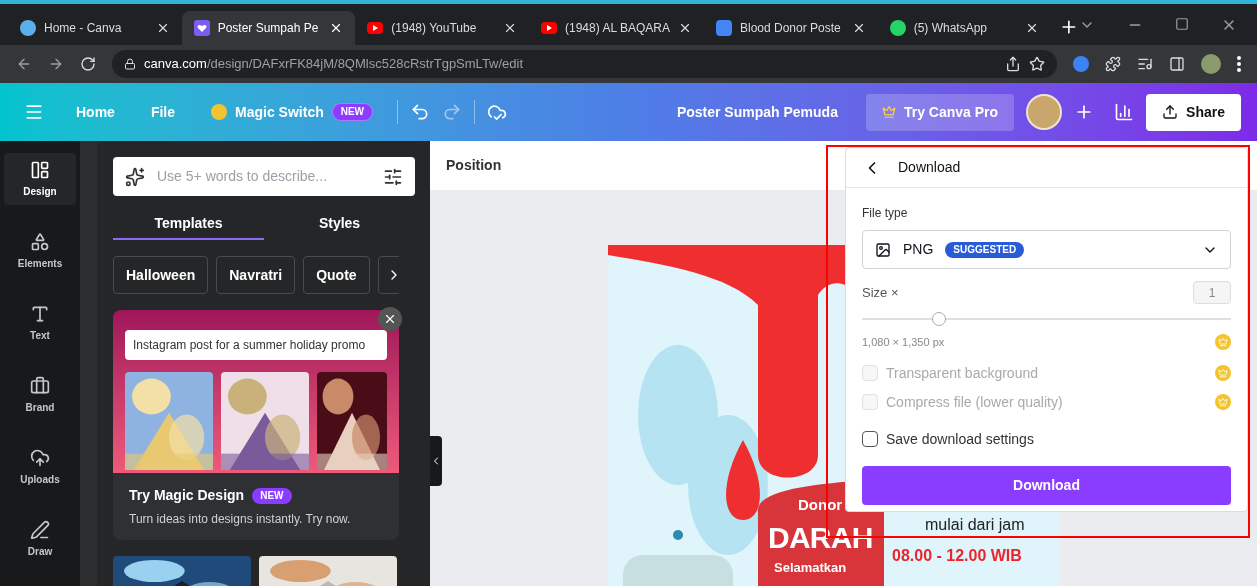 Image resolution: width=1257 pixels, height=586 pixels. I want to click on maximize-icon, so click(1182, 24).